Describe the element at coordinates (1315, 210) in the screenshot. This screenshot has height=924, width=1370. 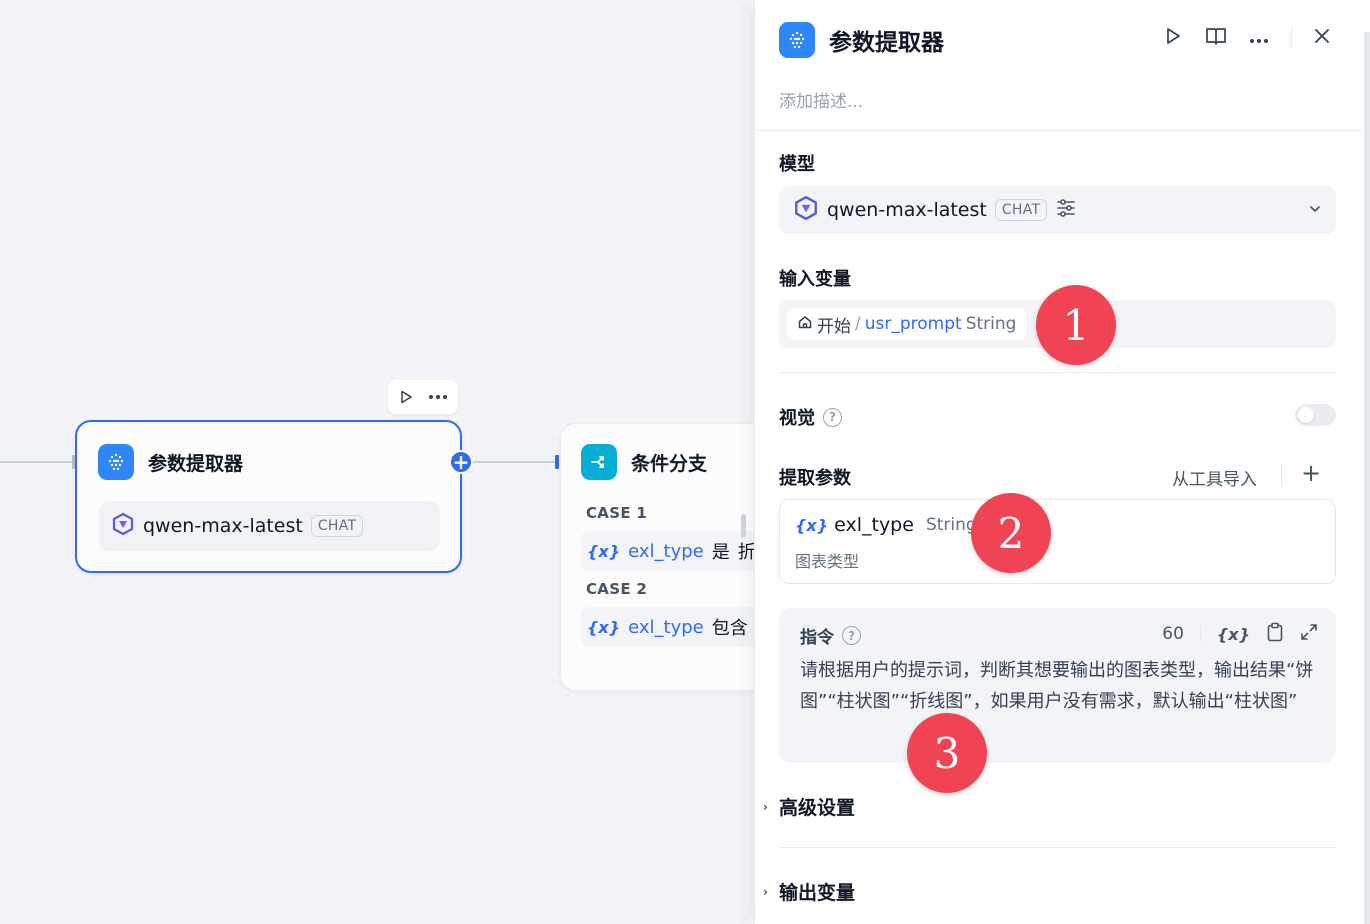
I see `chevron-down-icon` at that location.